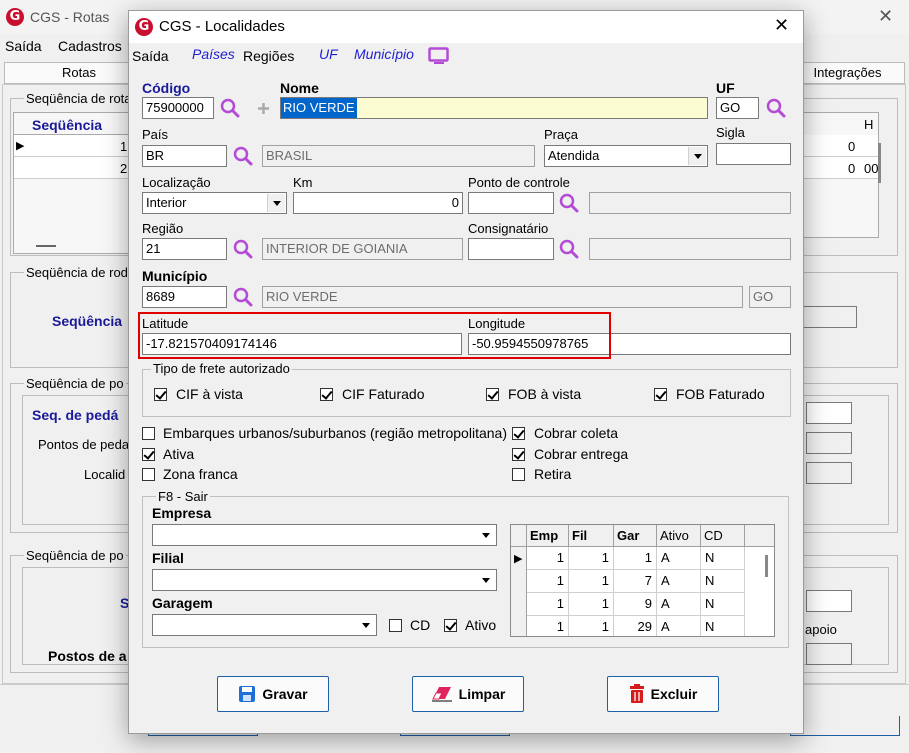 This screenshot has height=753, width=909. What do you see at coordinates (626, 156) in the screenshot?
I see `praca-select: Atendida` at bounding box center [626, 156].